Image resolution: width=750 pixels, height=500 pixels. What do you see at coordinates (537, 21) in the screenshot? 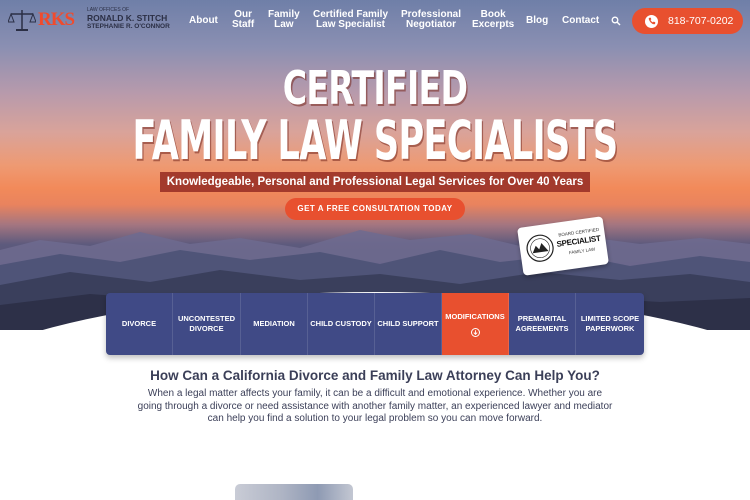
I see `nav-blog: Blog` at bounding box center [537, 21].